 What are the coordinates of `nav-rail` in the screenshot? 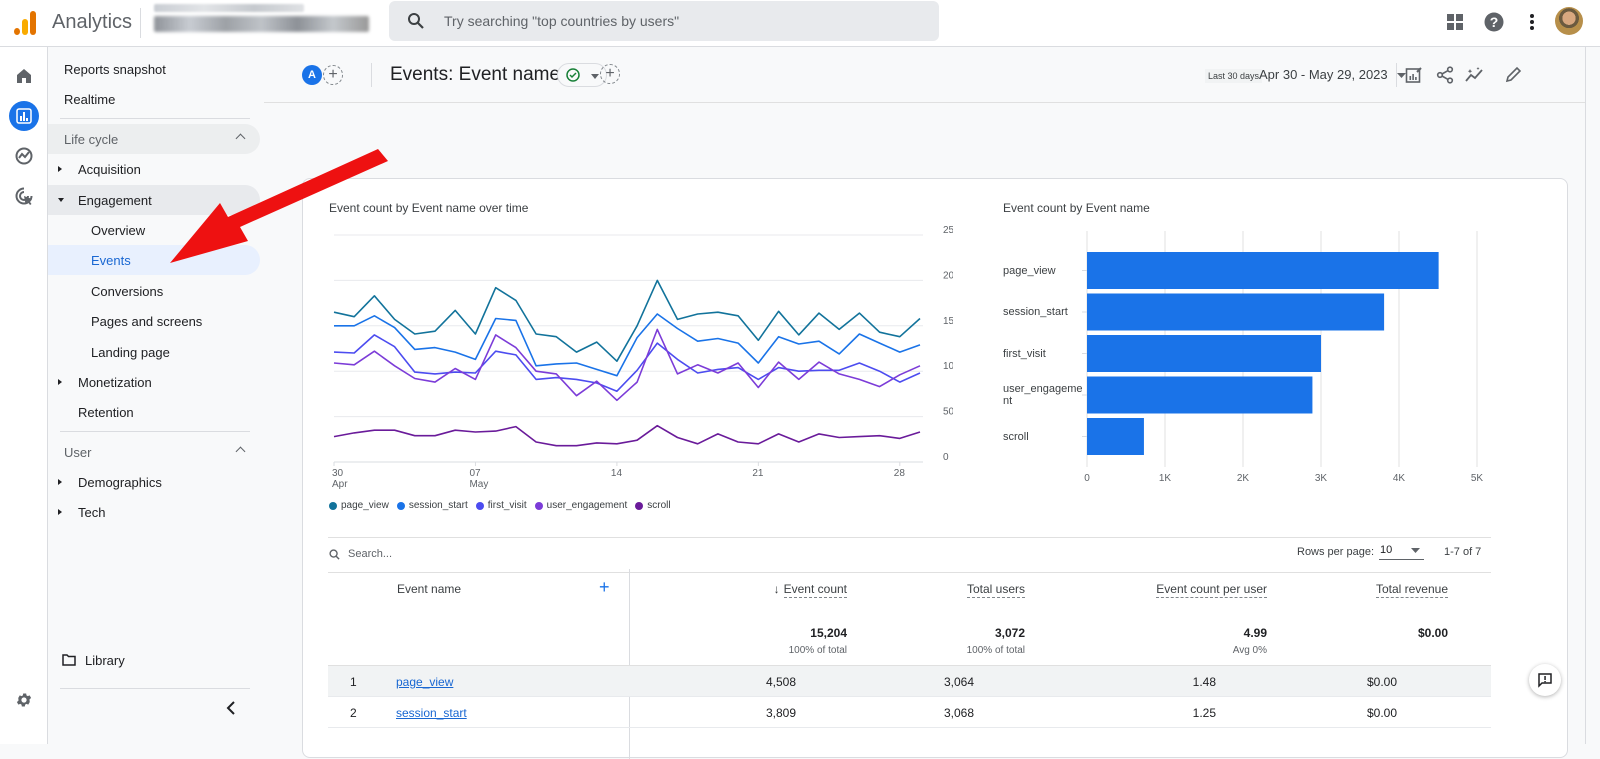 It's located at (24, 395).